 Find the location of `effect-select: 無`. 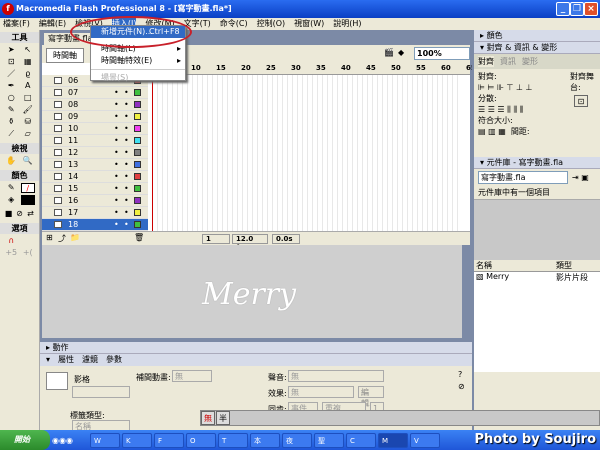

effect-select: 無 is located at coordinates (321, 392).